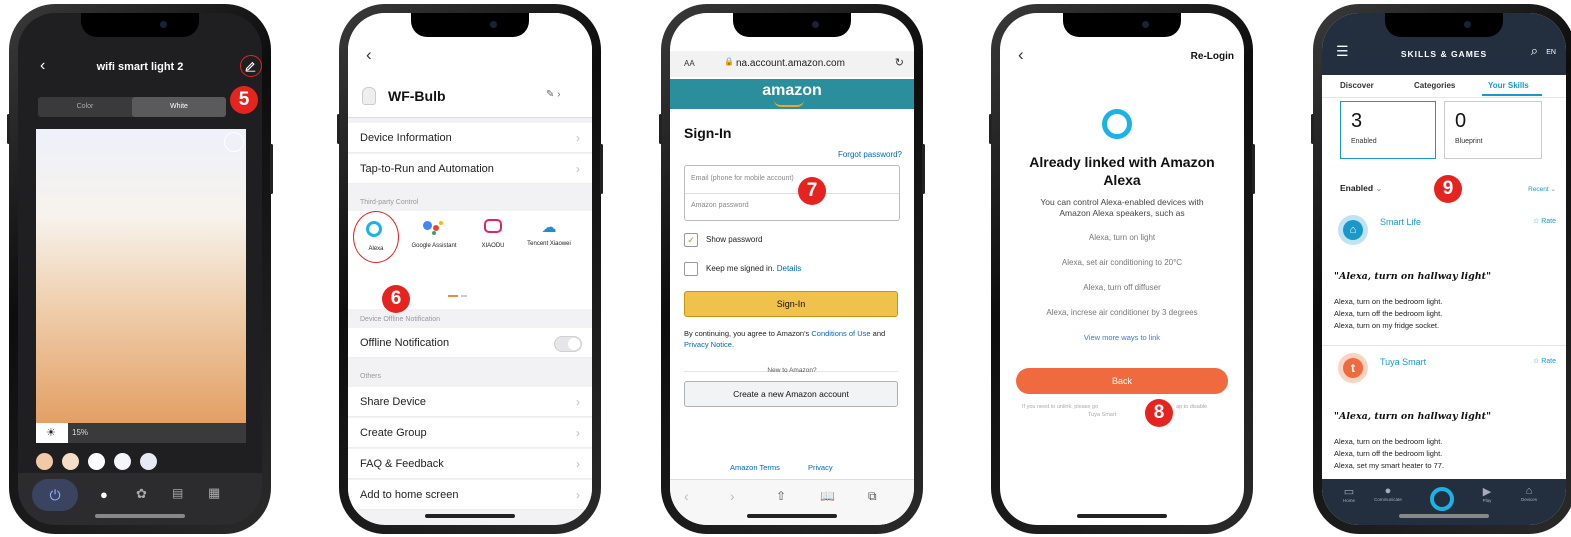 This screenshot has width=1571, height=537. I want to click on tab-discover: Discover, so click(1357, 85).